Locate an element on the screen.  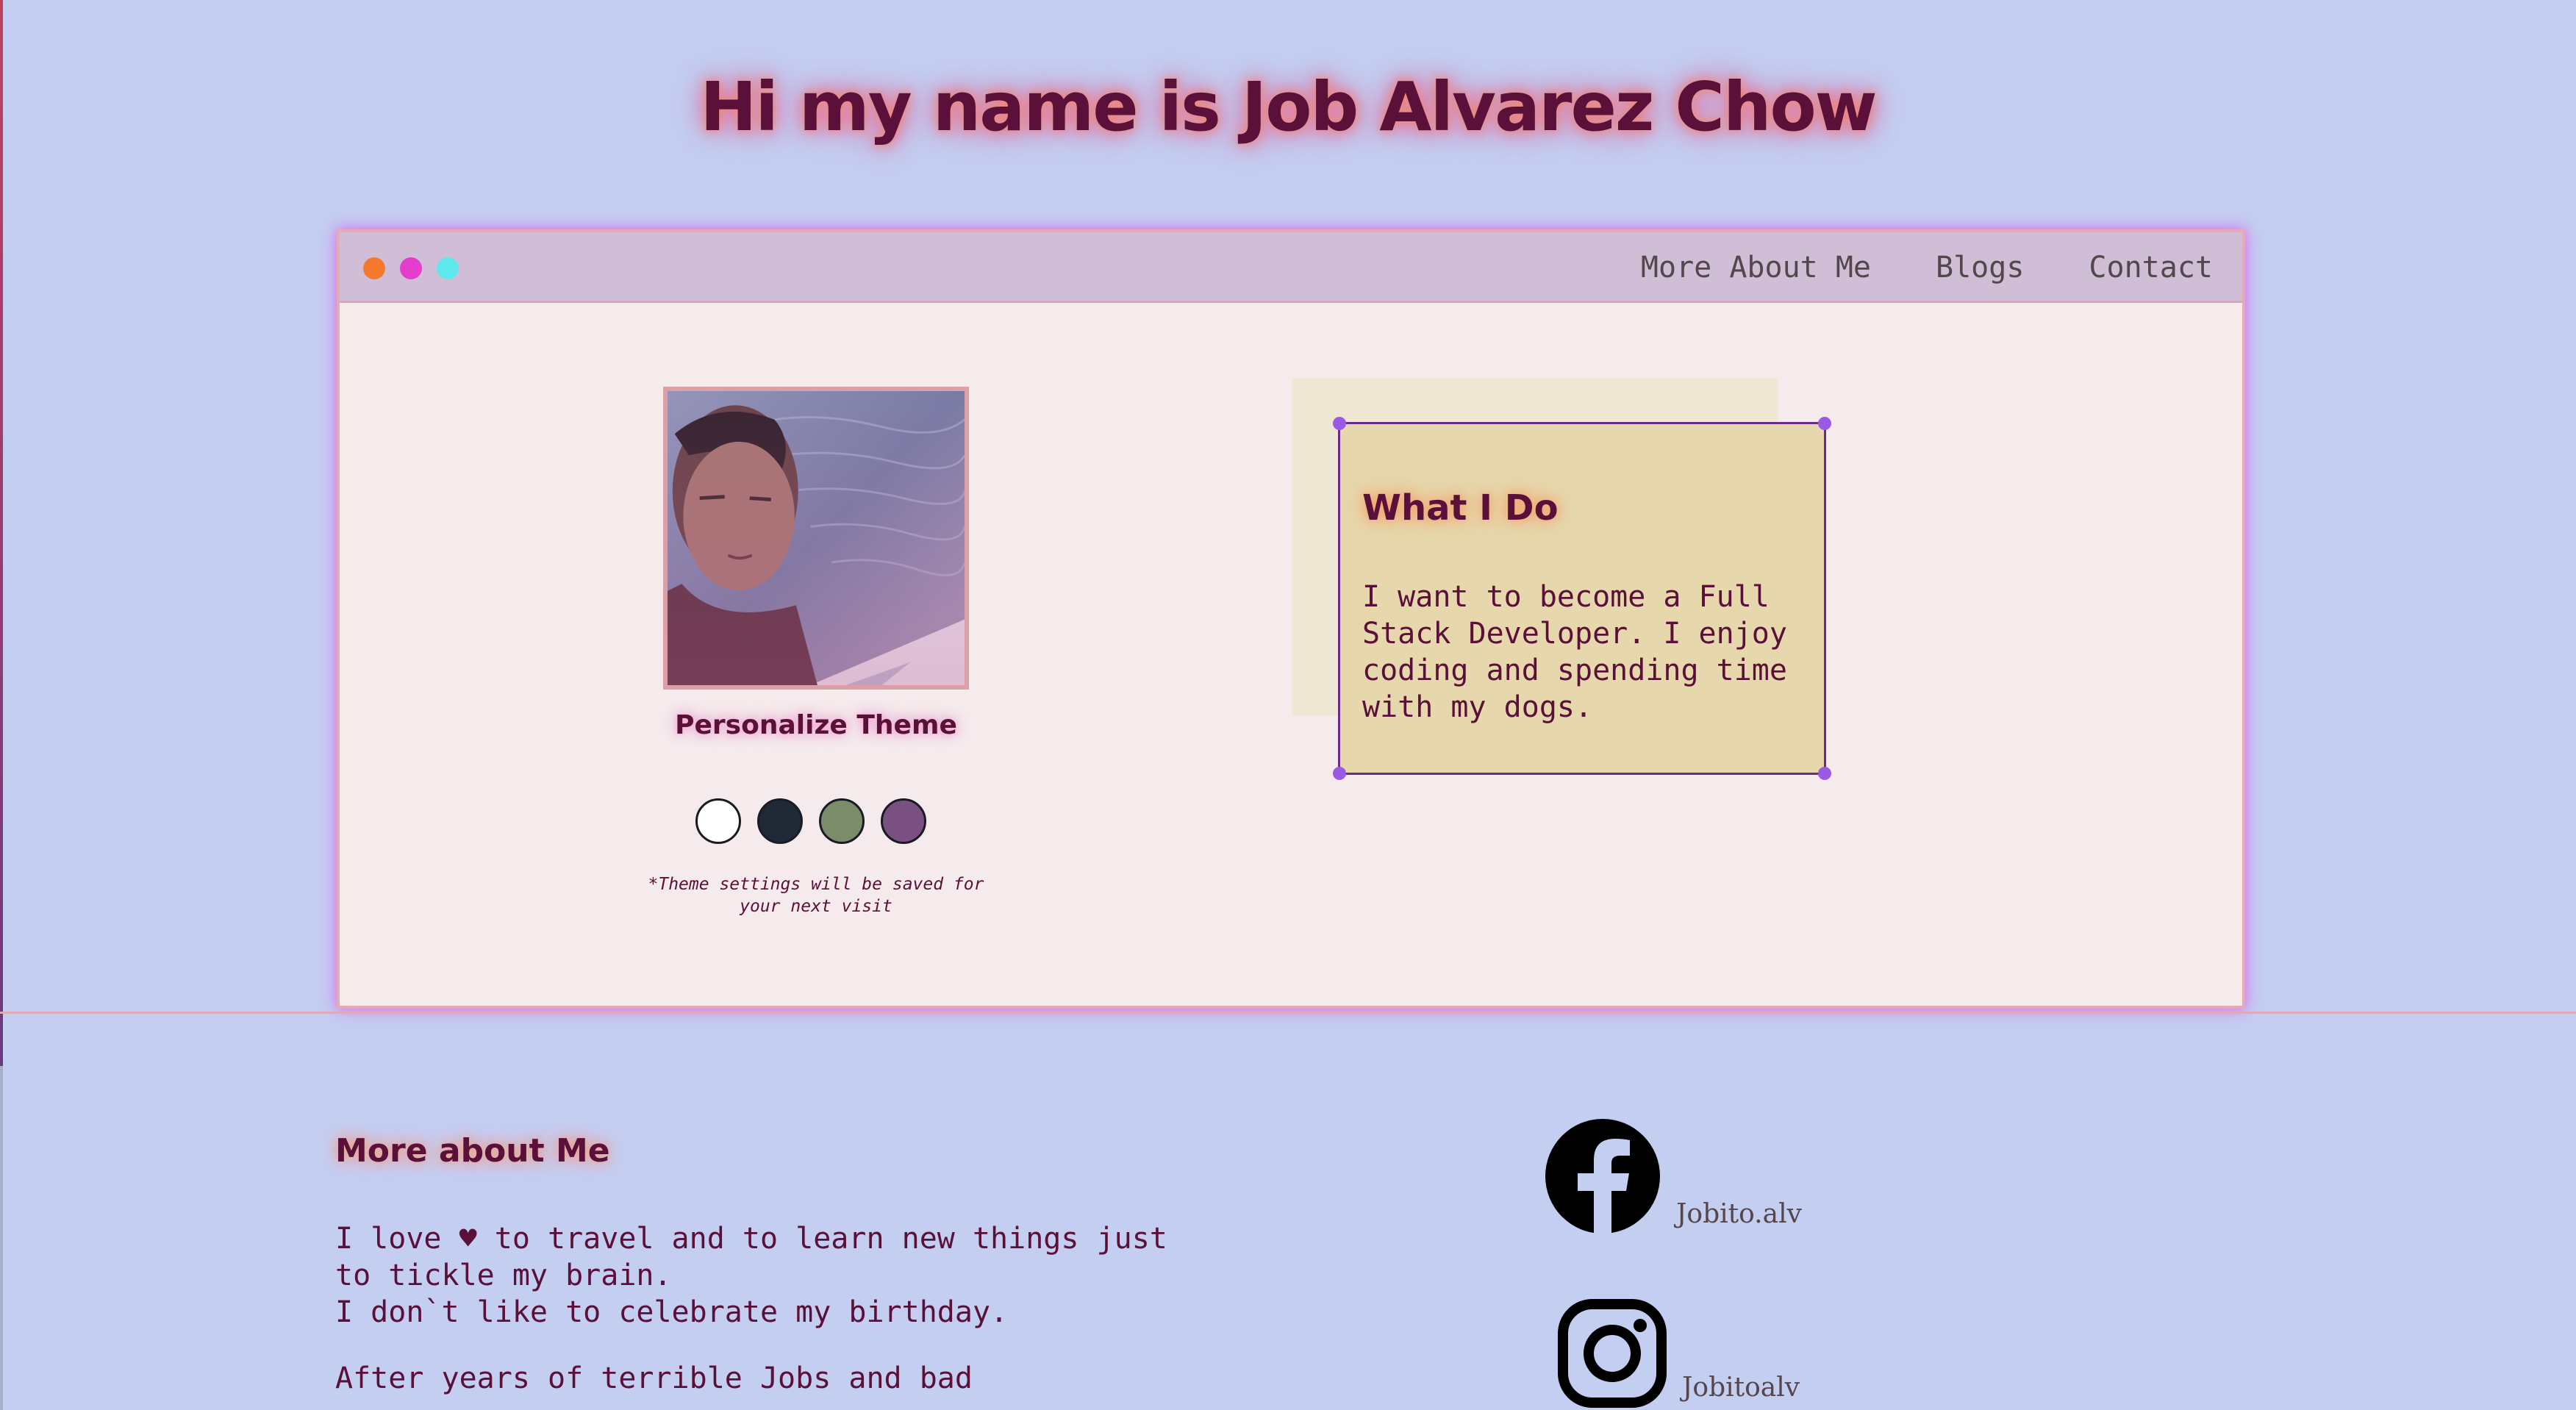
about-line-4: After years of terrible Jobs and bad is located at coordinates (654, 1378).